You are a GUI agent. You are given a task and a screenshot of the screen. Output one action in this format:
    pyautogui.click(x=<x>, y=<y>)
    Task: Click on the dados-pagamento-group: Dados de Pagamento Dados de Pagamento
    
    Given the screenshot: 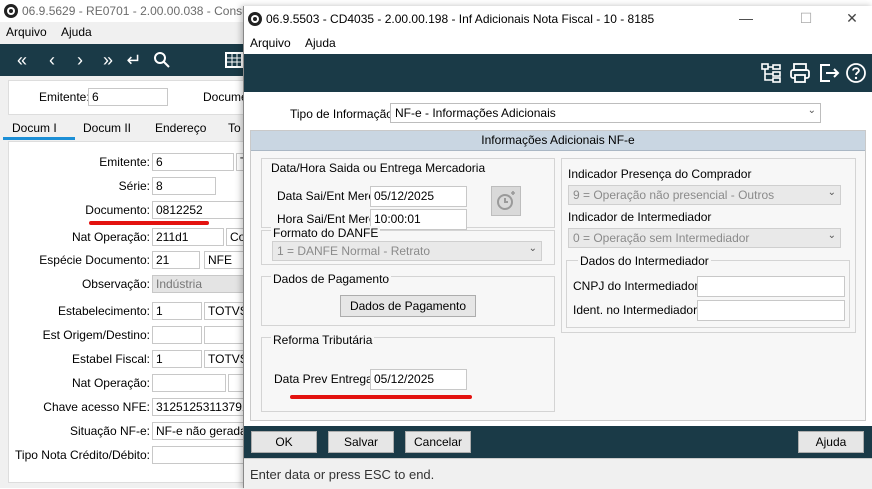 What is the action you would take?
    pyautogui.click(x=408, y=299)
    